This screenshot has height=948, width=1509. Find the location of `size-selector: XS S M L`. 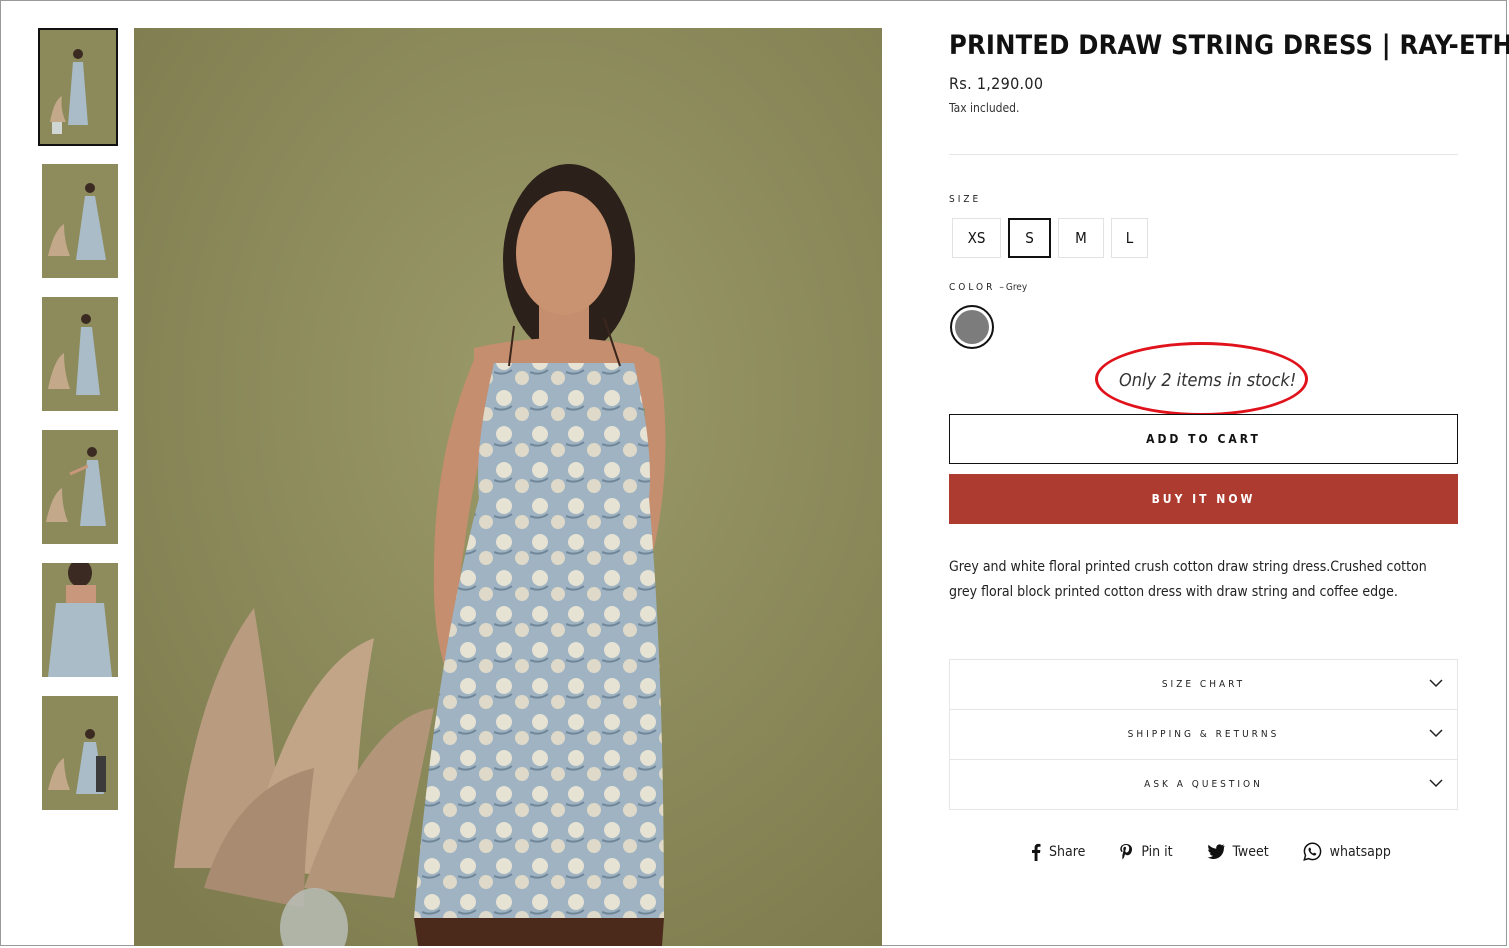

size-selector: XS S M L is located at coordinates (1050, 238).